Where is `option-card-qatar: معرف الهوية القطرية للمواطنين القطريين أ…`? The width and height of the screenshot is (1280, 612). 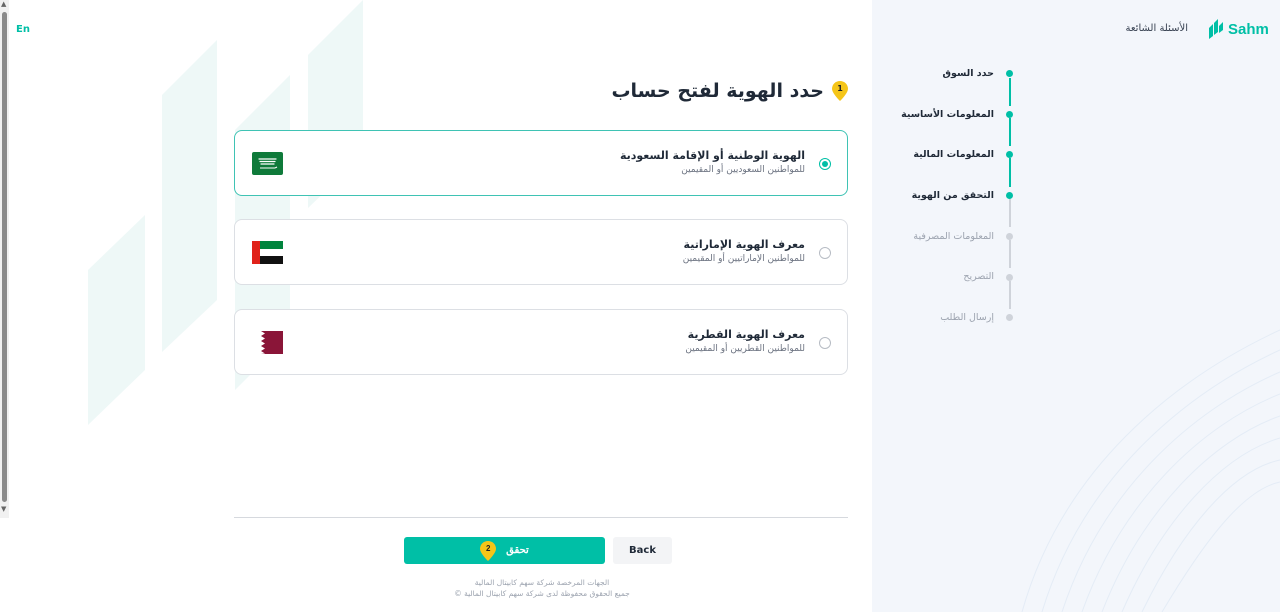
option-card-qatar: معرف الهوية القطرية للمواطنين القطريين أ… is located at coordinates (541, 342).